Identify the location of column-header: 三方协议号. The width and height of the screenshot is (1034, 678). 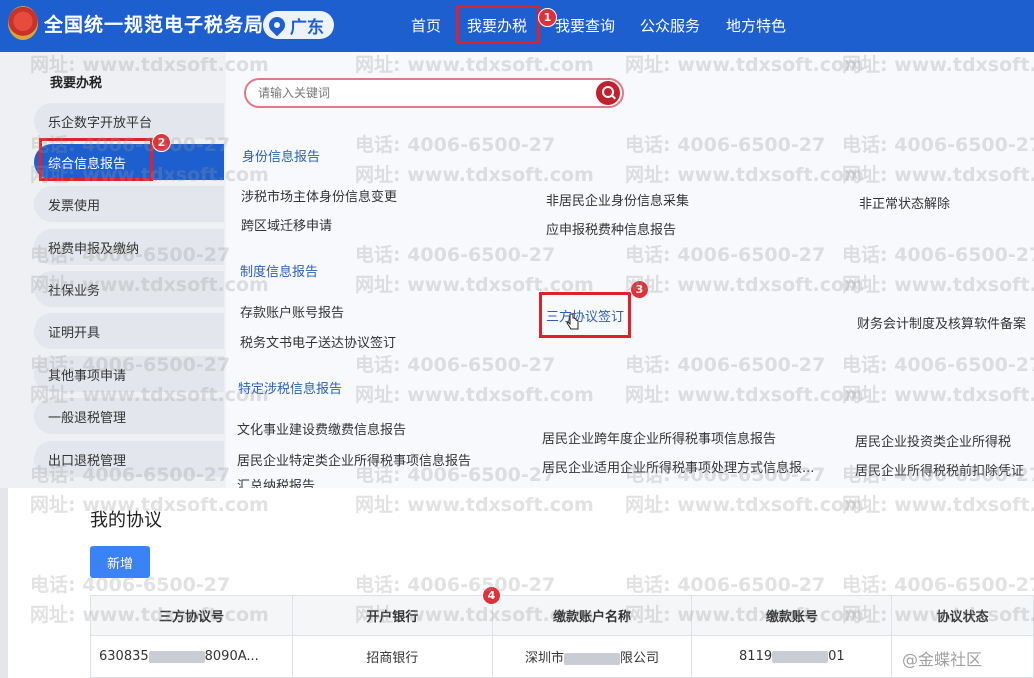
(191, 615).